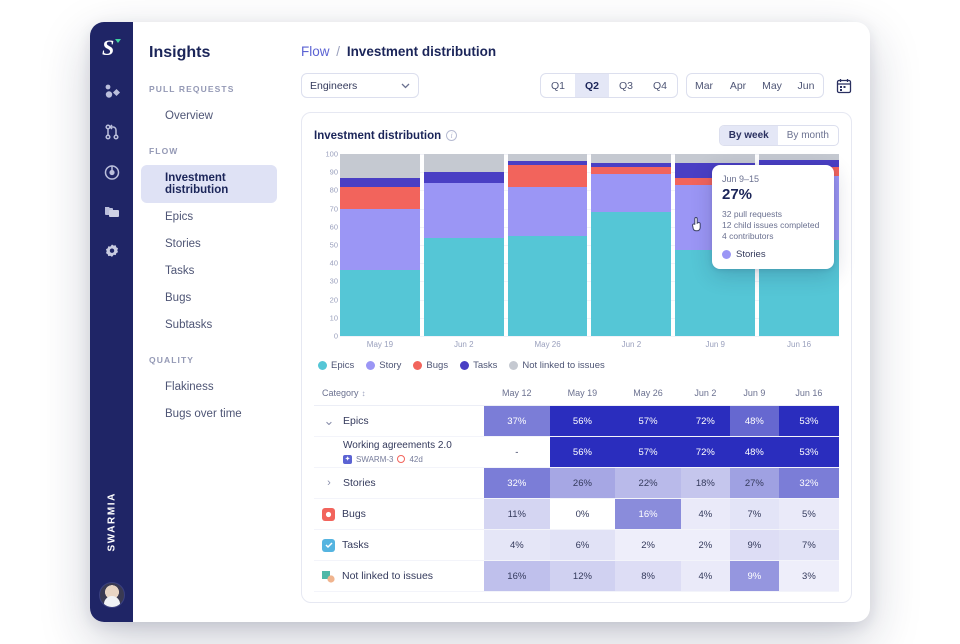 The height and width of the screenshot is (644, 960). What do you see at coordinates (209, 414) in the screenshot?
I see `sidebar-item-bugs-over-time: Bugs over time` at bounding box center [209, 414].